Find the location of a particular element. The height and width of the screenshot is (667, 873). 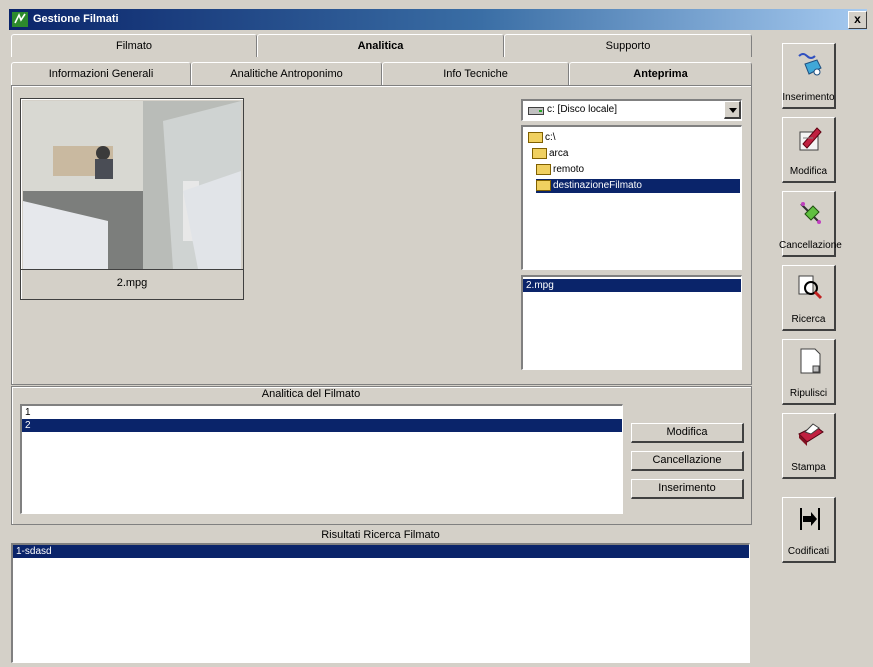

analitica-inserimento-button: Inserimento is located at coordinates (687, 489).